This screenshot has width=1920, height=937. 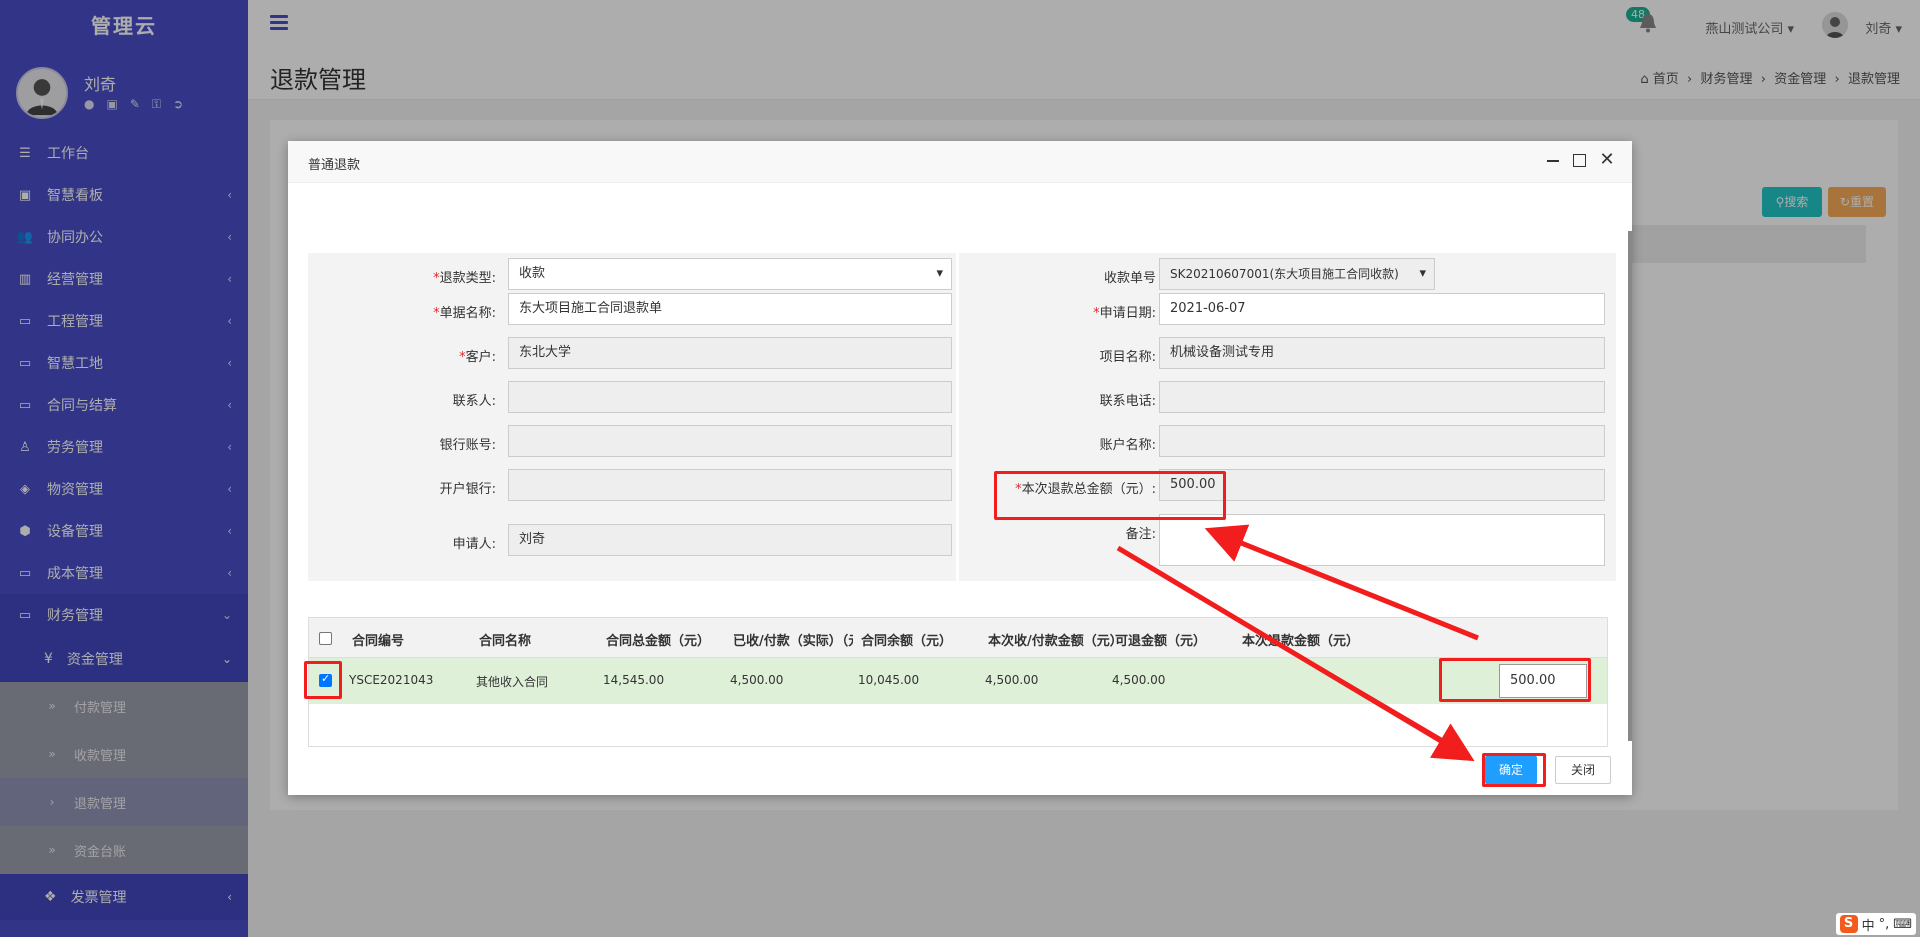 I want to click on refund-amount-input: 500.00, so click(x=1543, y=681).